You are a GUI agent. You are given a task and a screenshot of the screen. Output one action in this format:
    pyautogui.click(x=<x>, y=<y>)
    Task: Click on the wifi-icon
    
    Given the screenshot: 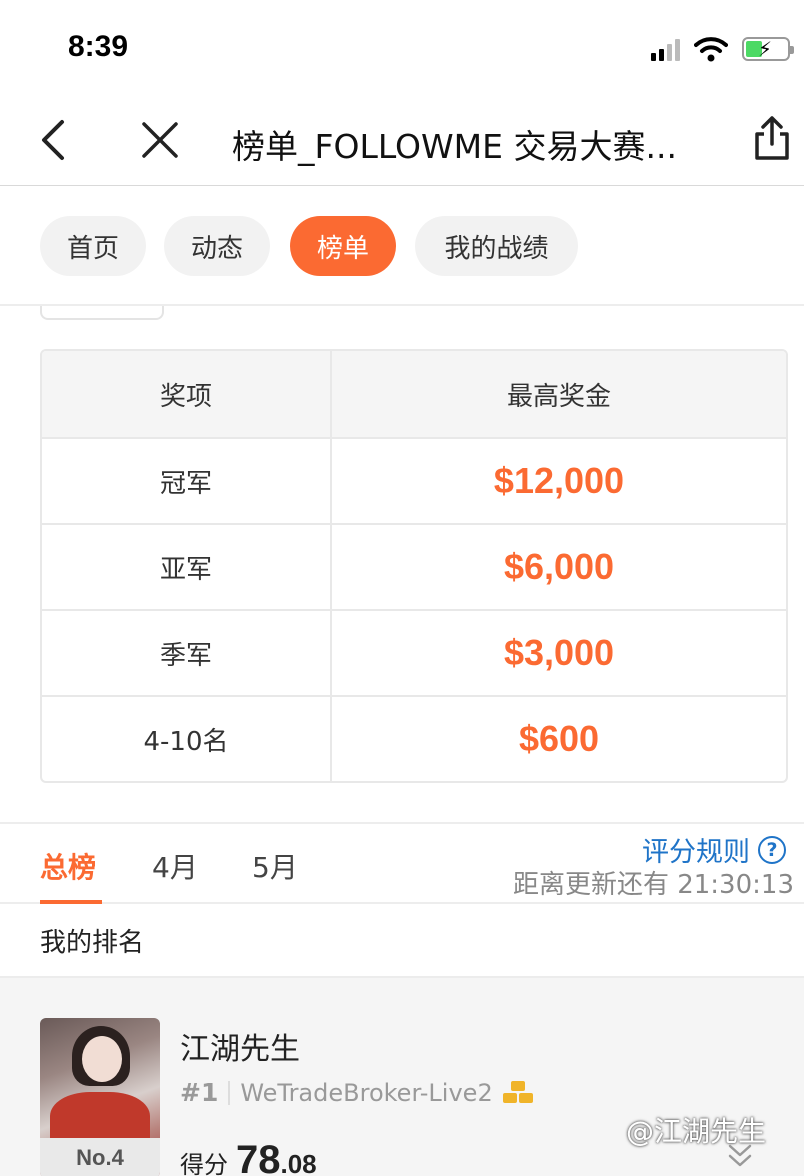 What is the action you would take?
    pyautogui.click(x=711, y=49)
    